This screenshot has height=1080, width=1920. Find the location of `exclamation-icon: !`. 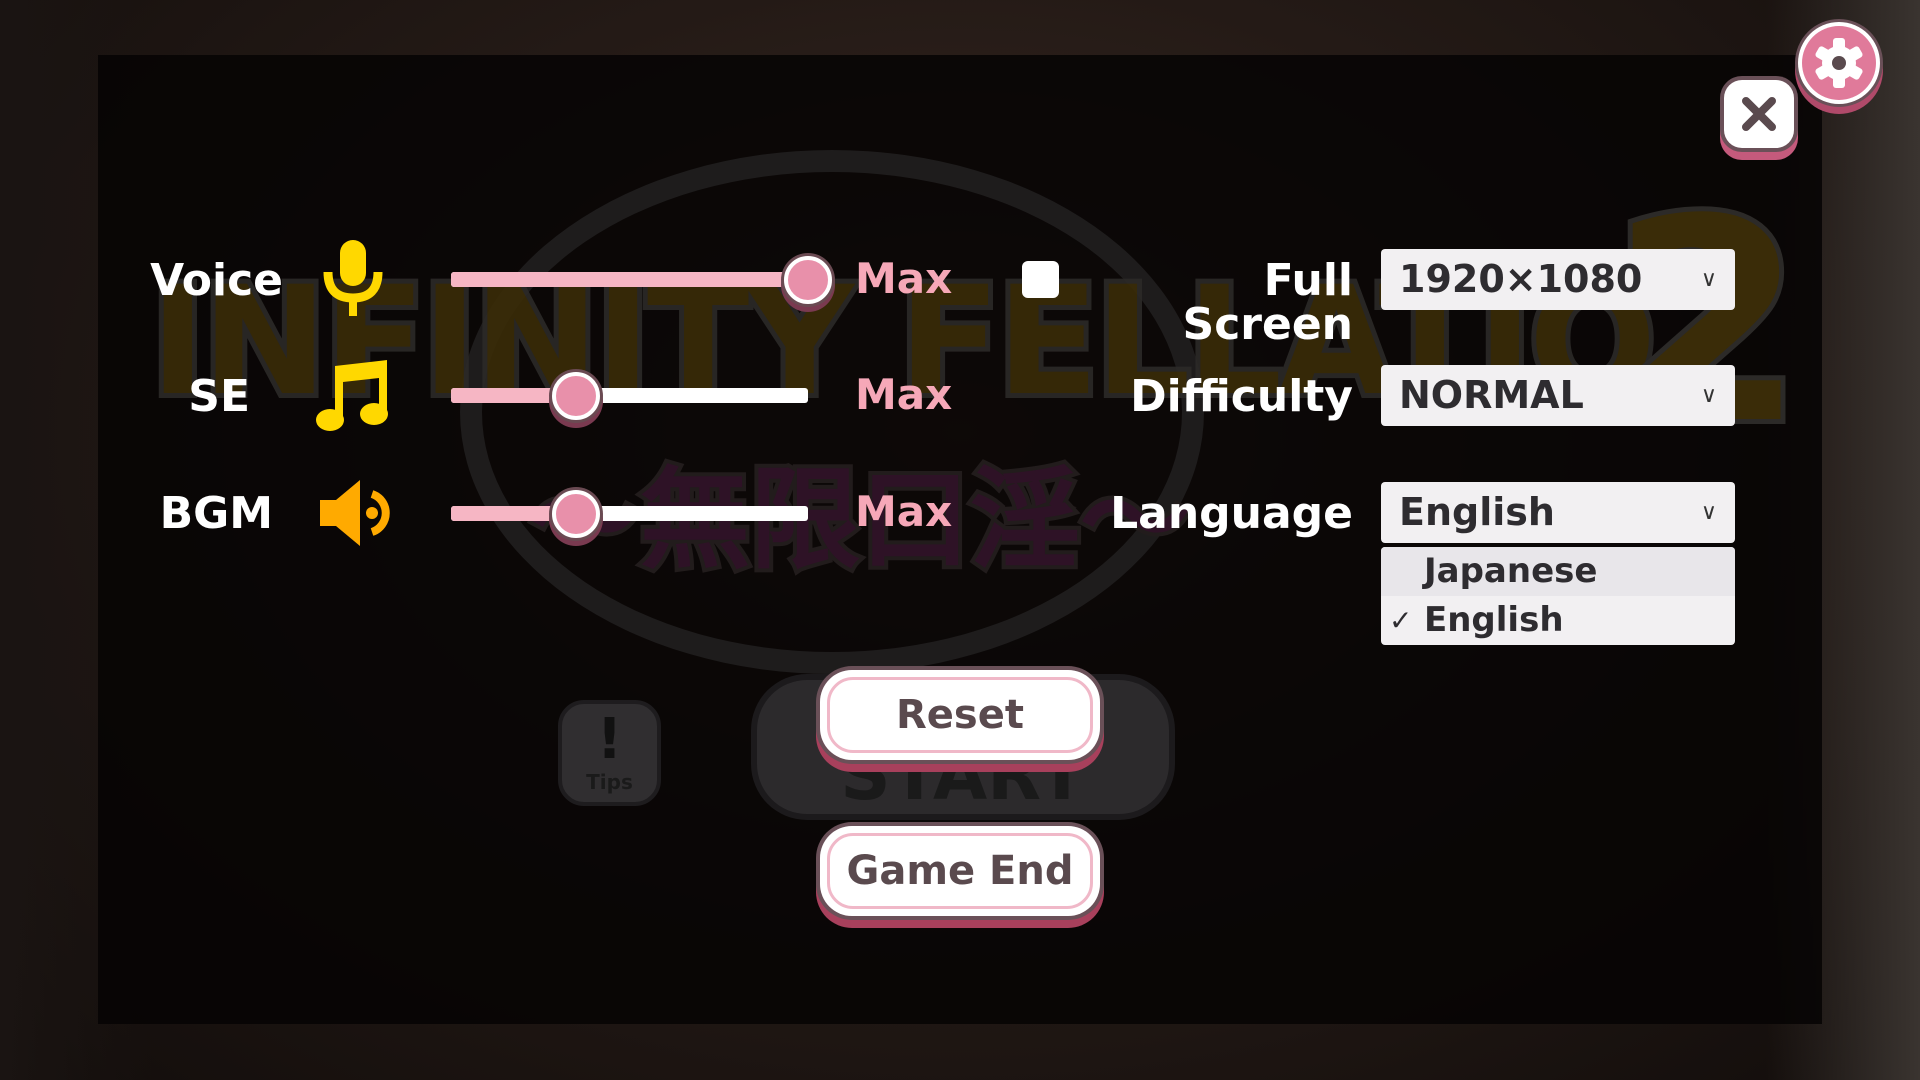

exclamation-icon: ! is located at coordinates (609, 739).